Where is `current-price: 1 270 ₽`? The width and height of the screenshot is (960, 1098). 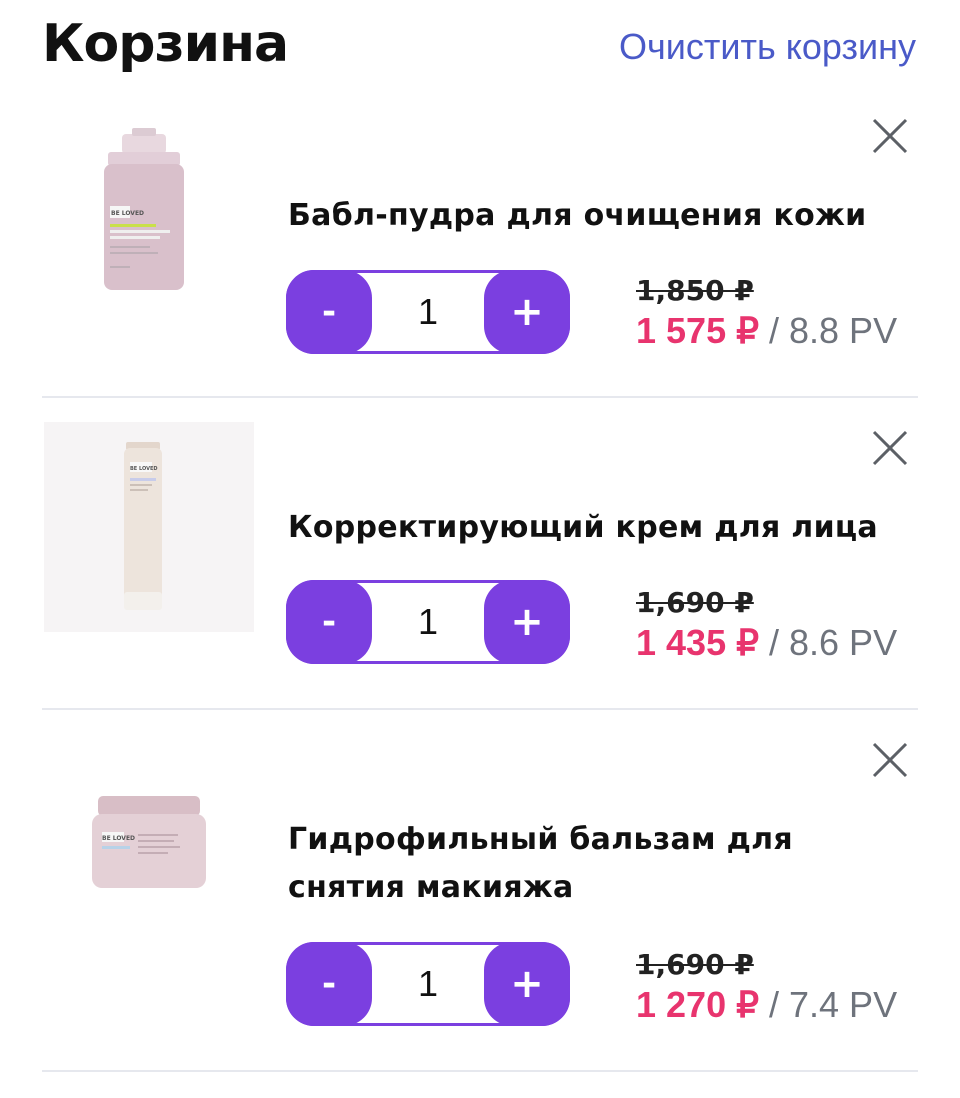 current-price: 1 270 ₽ is located at coordinates (697, 1004).